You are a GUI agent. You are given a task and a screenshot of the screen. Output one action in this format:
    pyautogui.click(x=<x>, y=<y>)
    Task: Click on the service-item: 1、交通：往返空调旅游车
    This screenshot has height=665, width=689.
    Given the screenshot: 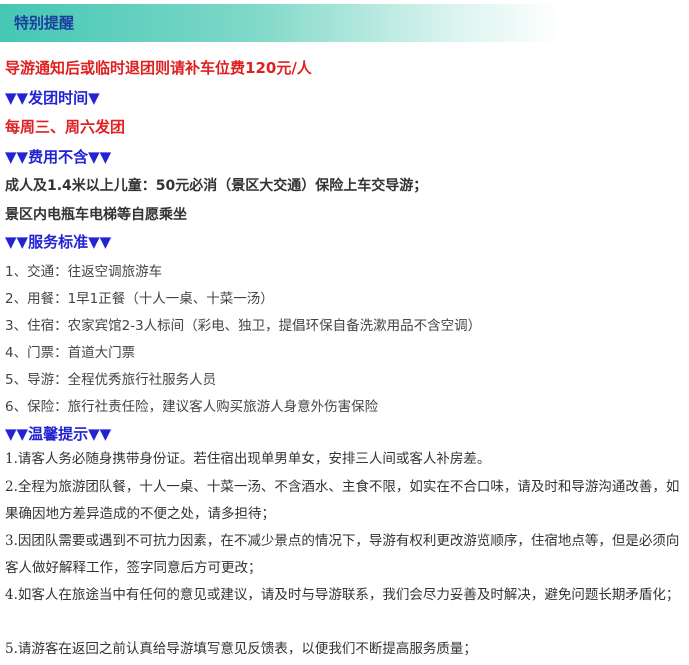 What is the action you would take?
    pyautogui.click(x=84, y=272)
    